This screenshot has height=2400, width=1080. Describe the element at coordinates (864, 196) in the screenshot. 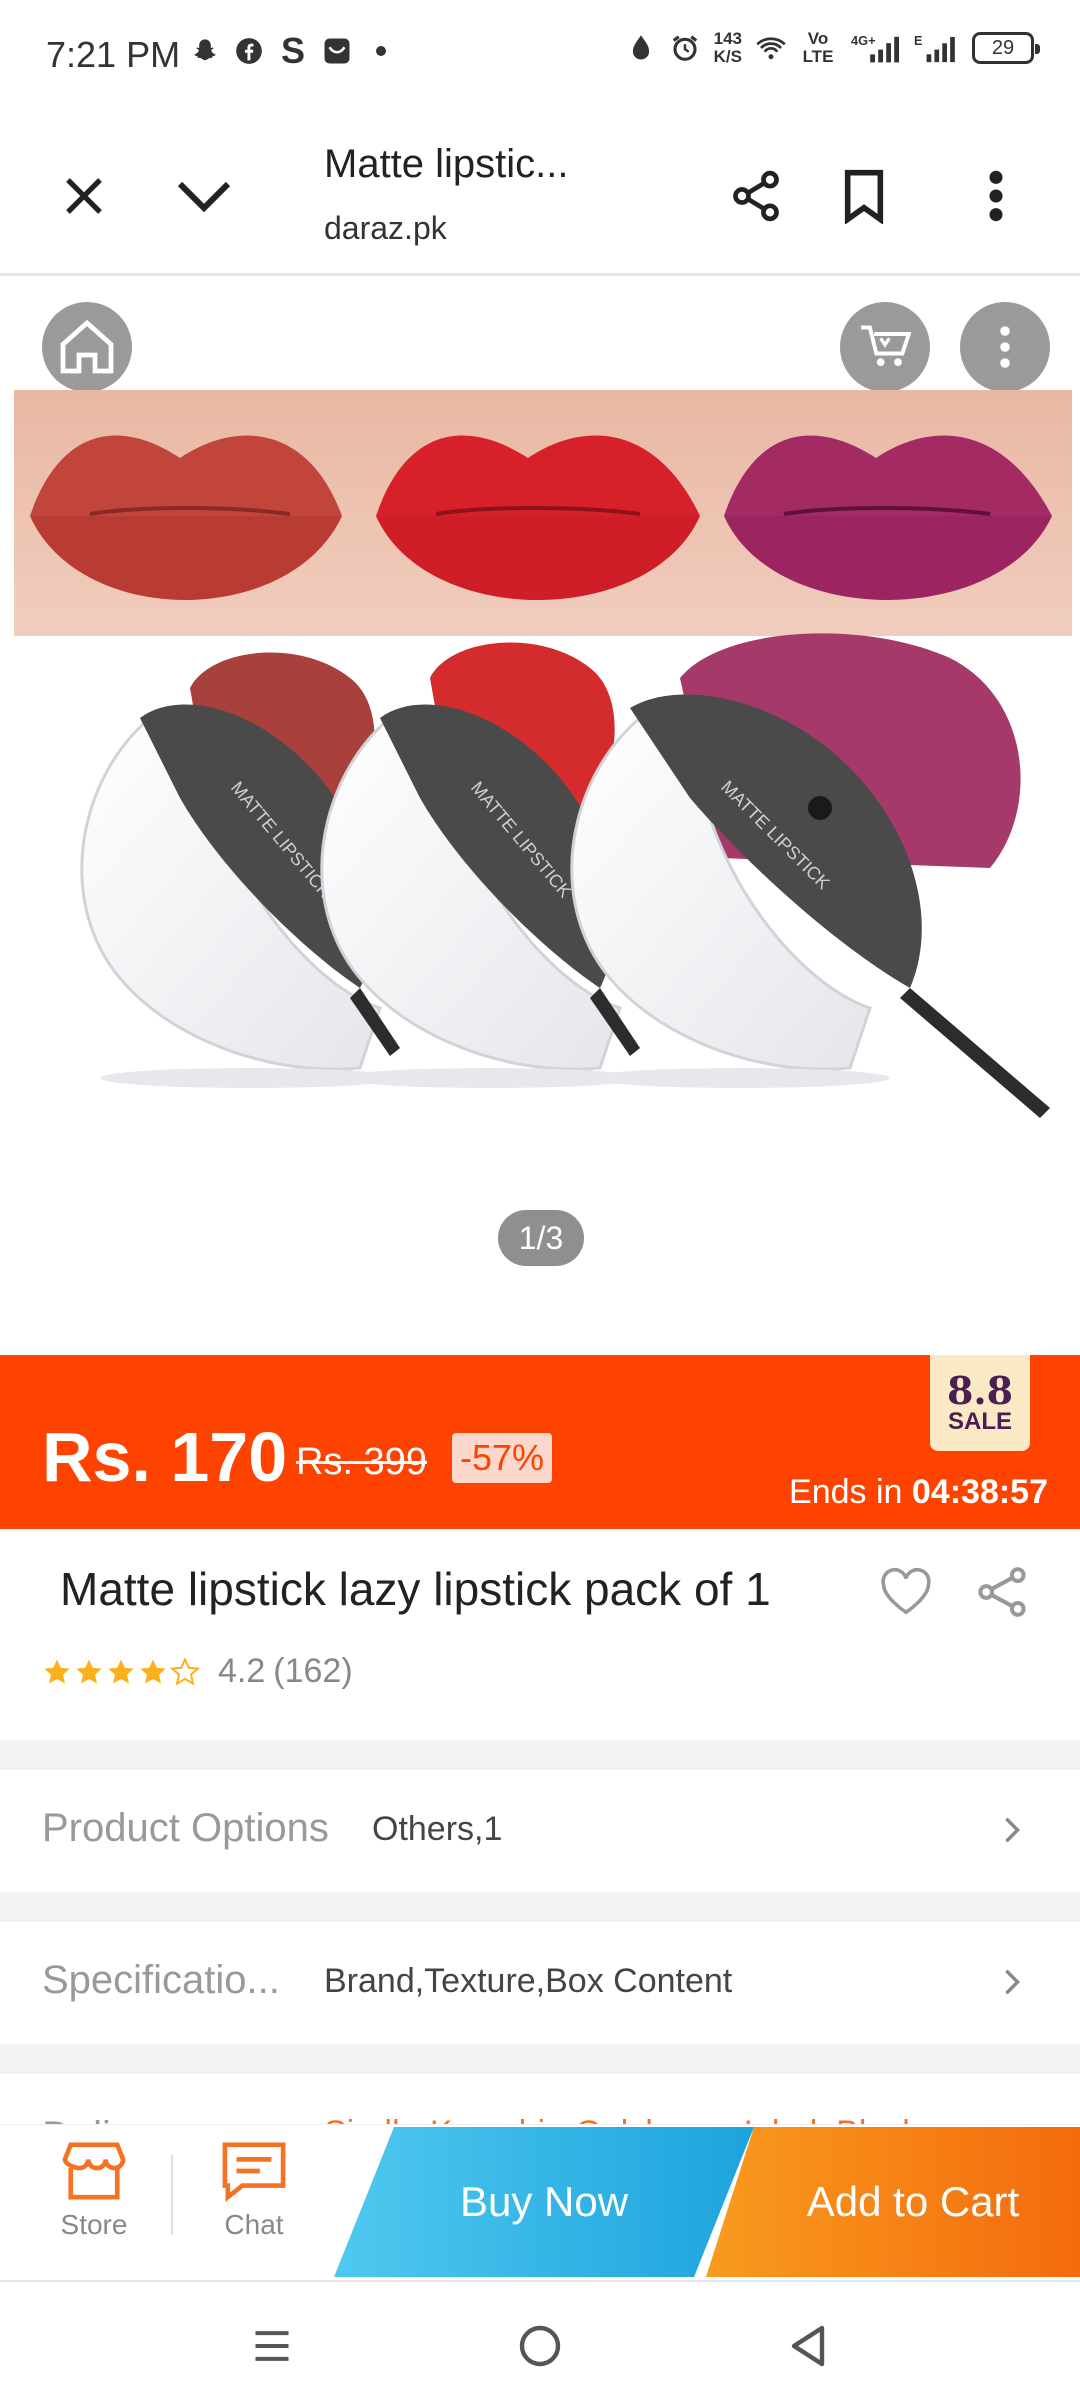

I see `bookmark-icon` at that location.